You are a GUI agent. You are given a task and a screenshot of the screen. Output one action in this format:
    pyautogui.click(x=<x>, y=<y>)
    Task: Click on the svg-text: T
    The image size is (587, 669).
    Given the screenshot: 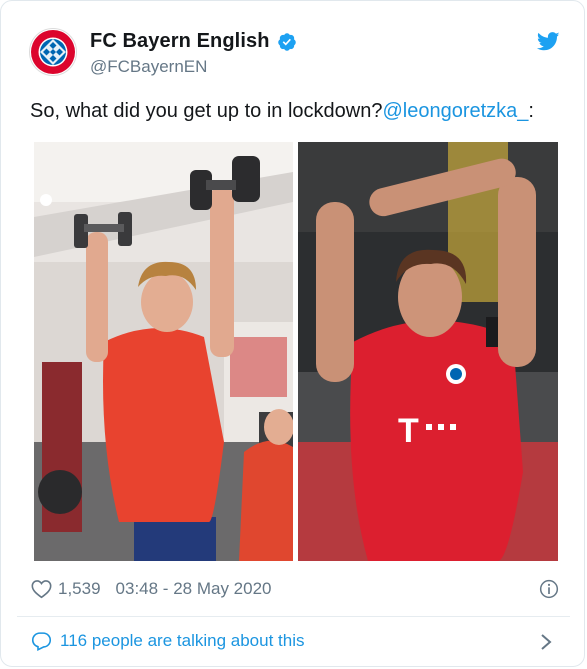 What is the action you would take?
    pyautogui.click(x=408, y=431)
    